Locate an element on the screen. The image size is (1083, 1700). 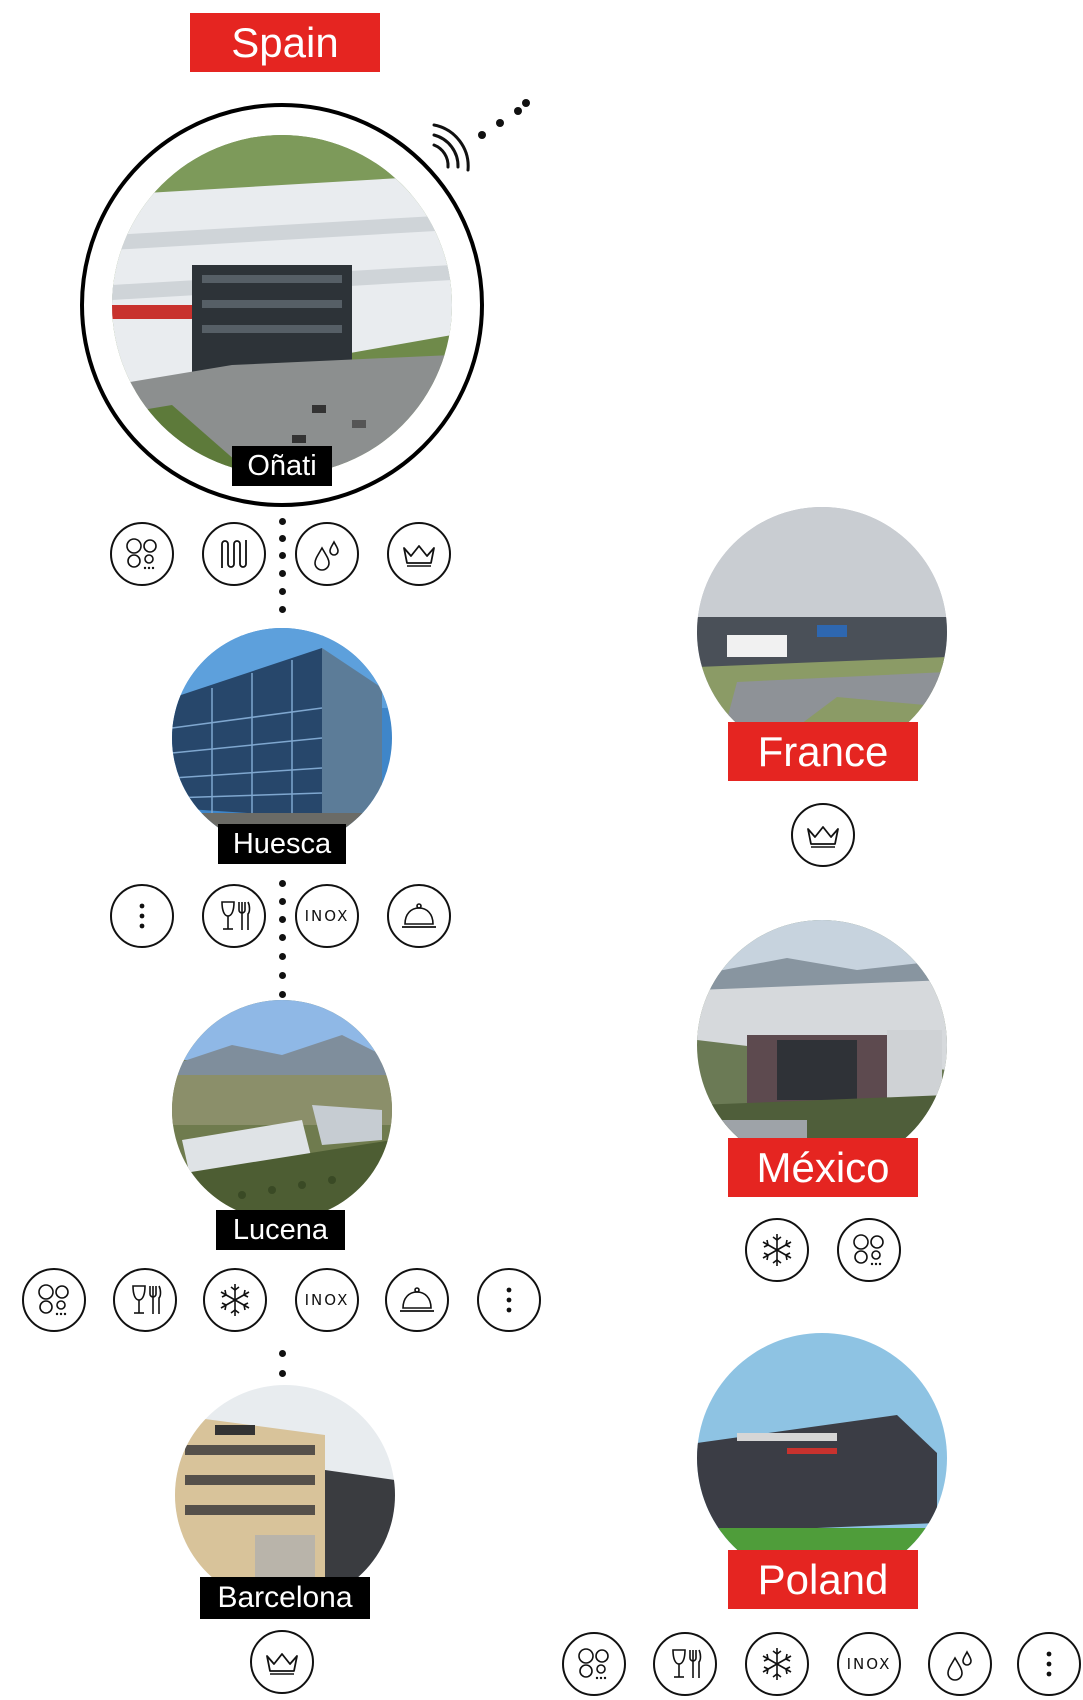
city-label-lucena: Lucena is located at coordinates (280, 1230).